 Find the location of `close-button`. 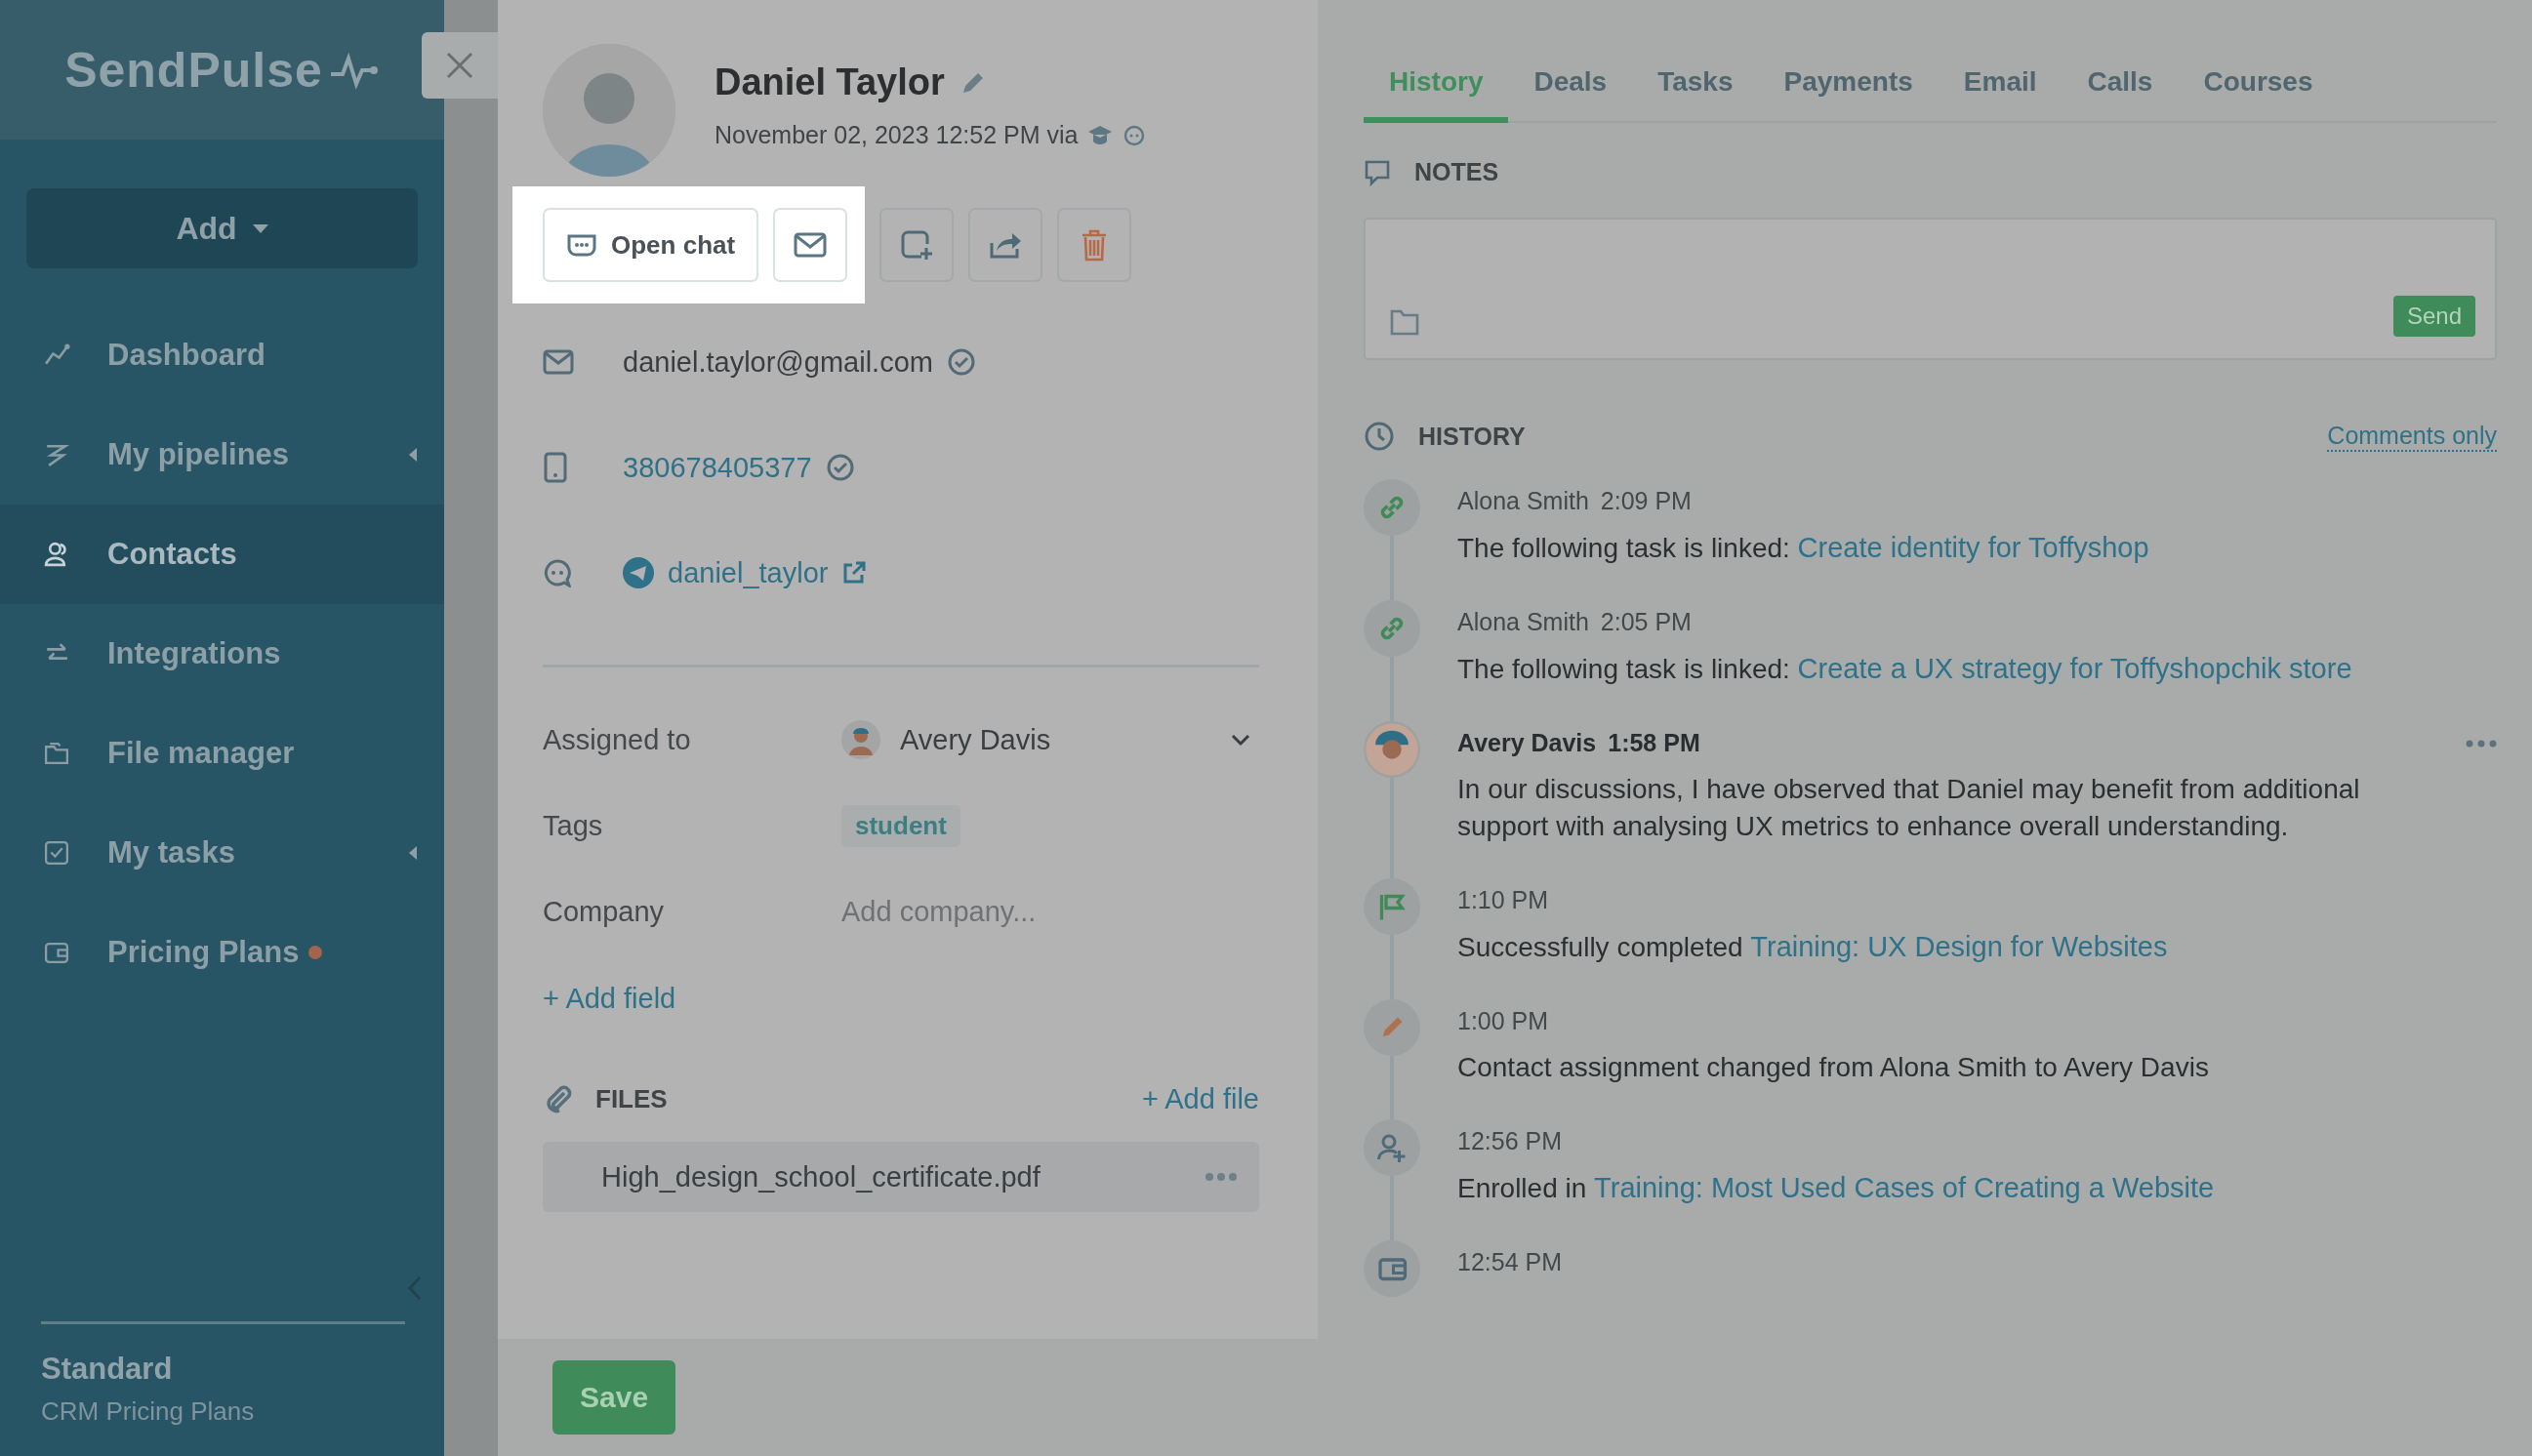

close-button is located at coordinates (460, 65).